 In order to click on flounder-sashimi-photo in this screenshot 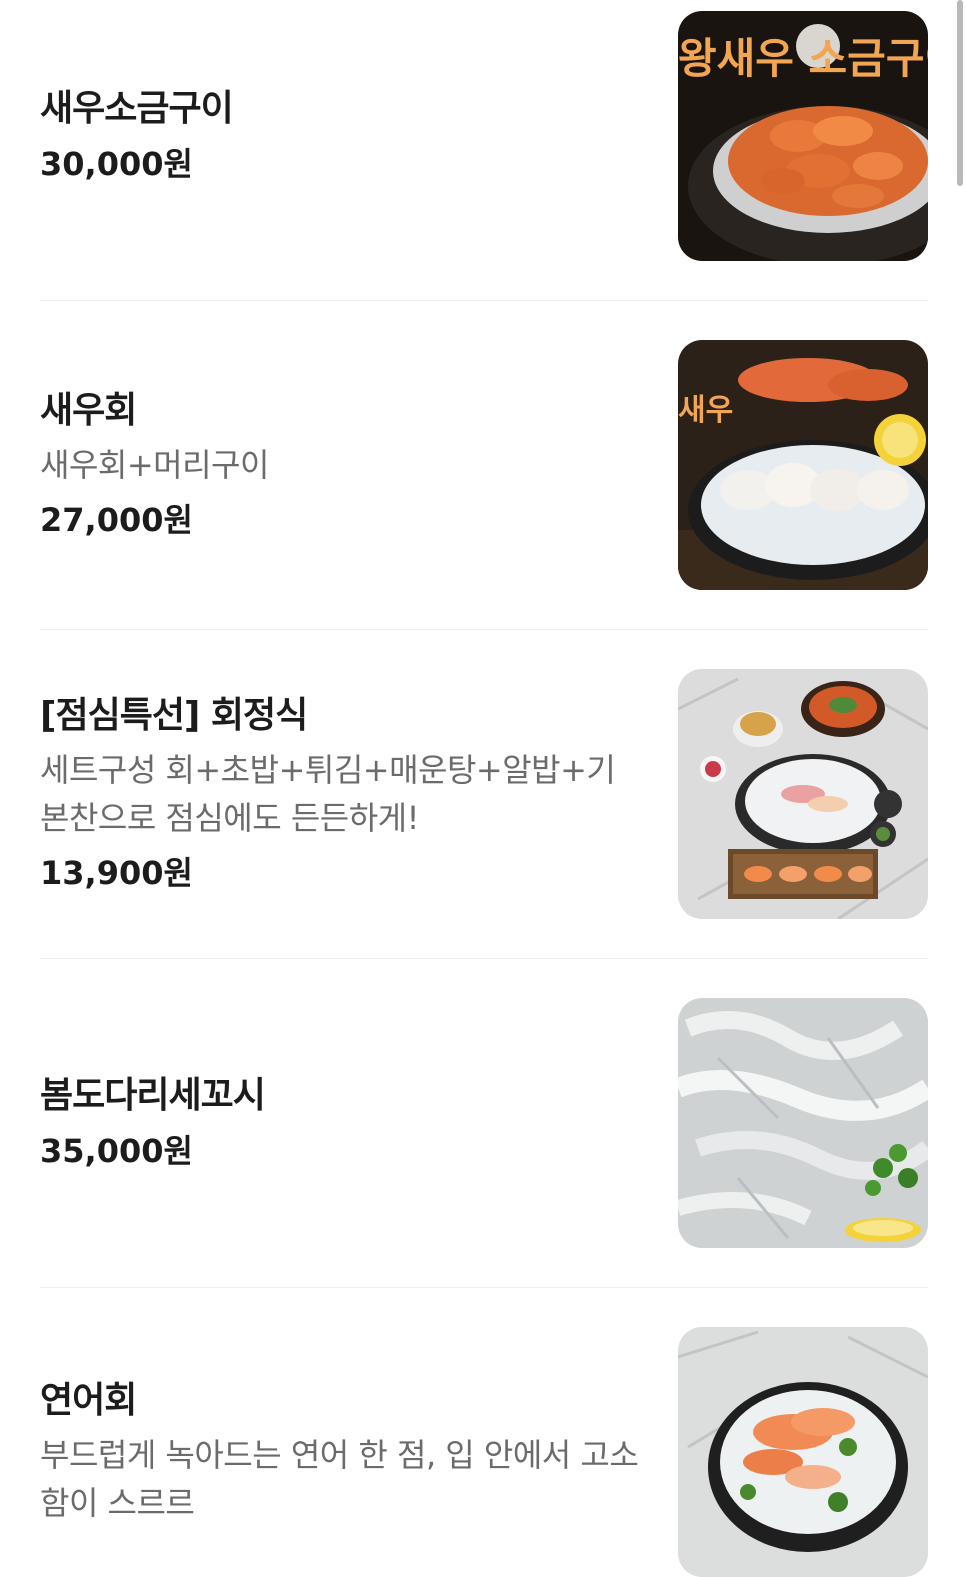, I will do `click(803, 1123)`.